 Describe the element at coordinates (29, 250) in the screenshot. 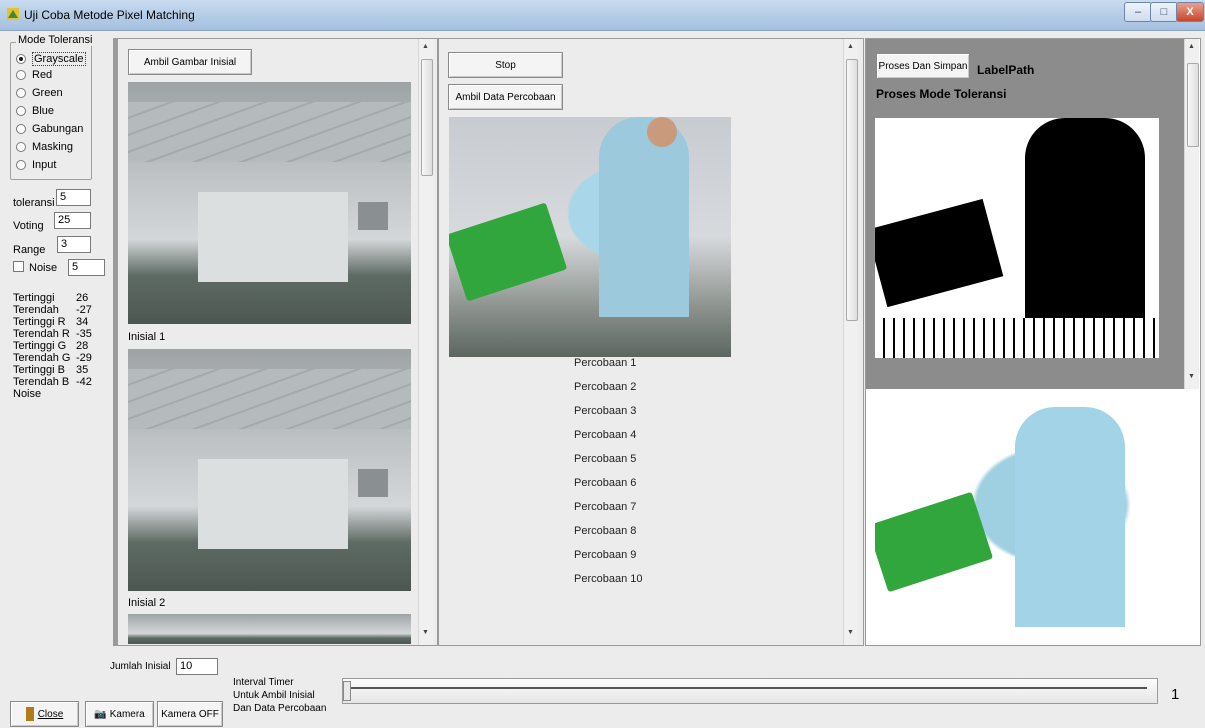

I see `range-label: Range` at that location.